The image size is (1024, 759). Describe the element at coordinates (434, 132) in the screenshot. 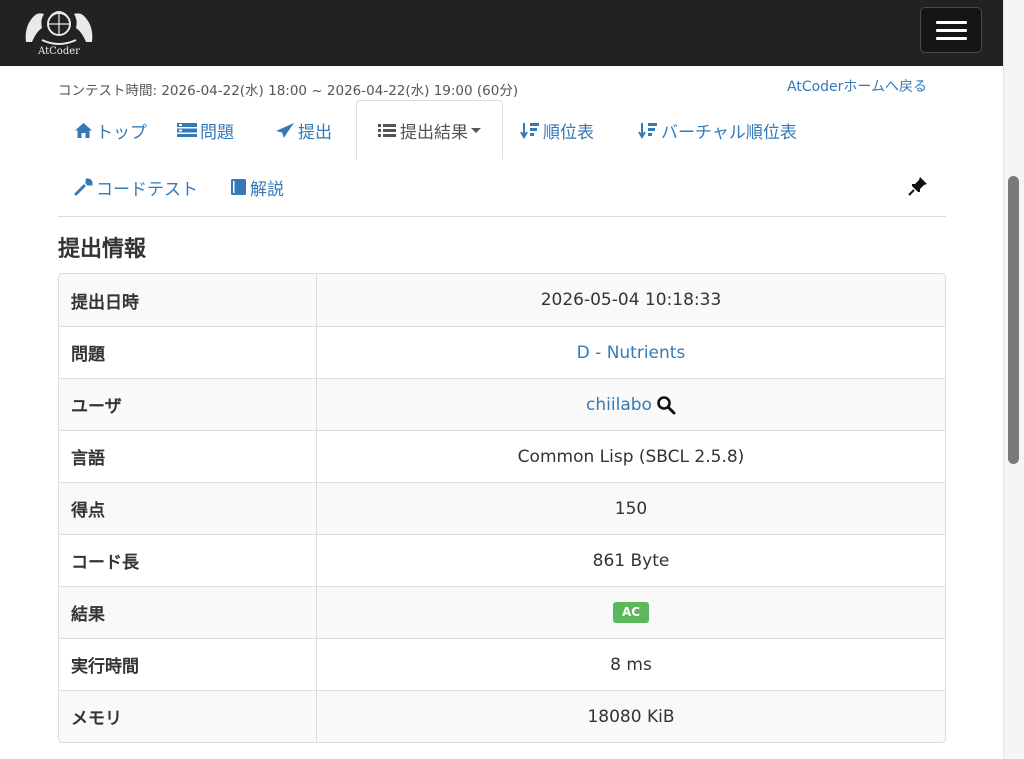

I see `tab-submissions-label: 提出結果` at that location.